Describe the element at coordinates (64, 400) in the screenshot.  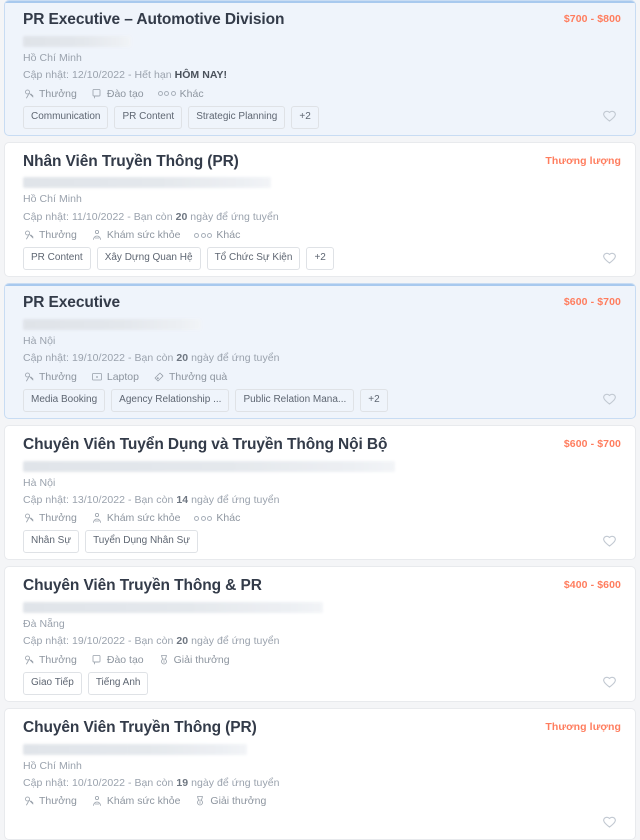
I see `skill-tag: Media Booking` at that location.